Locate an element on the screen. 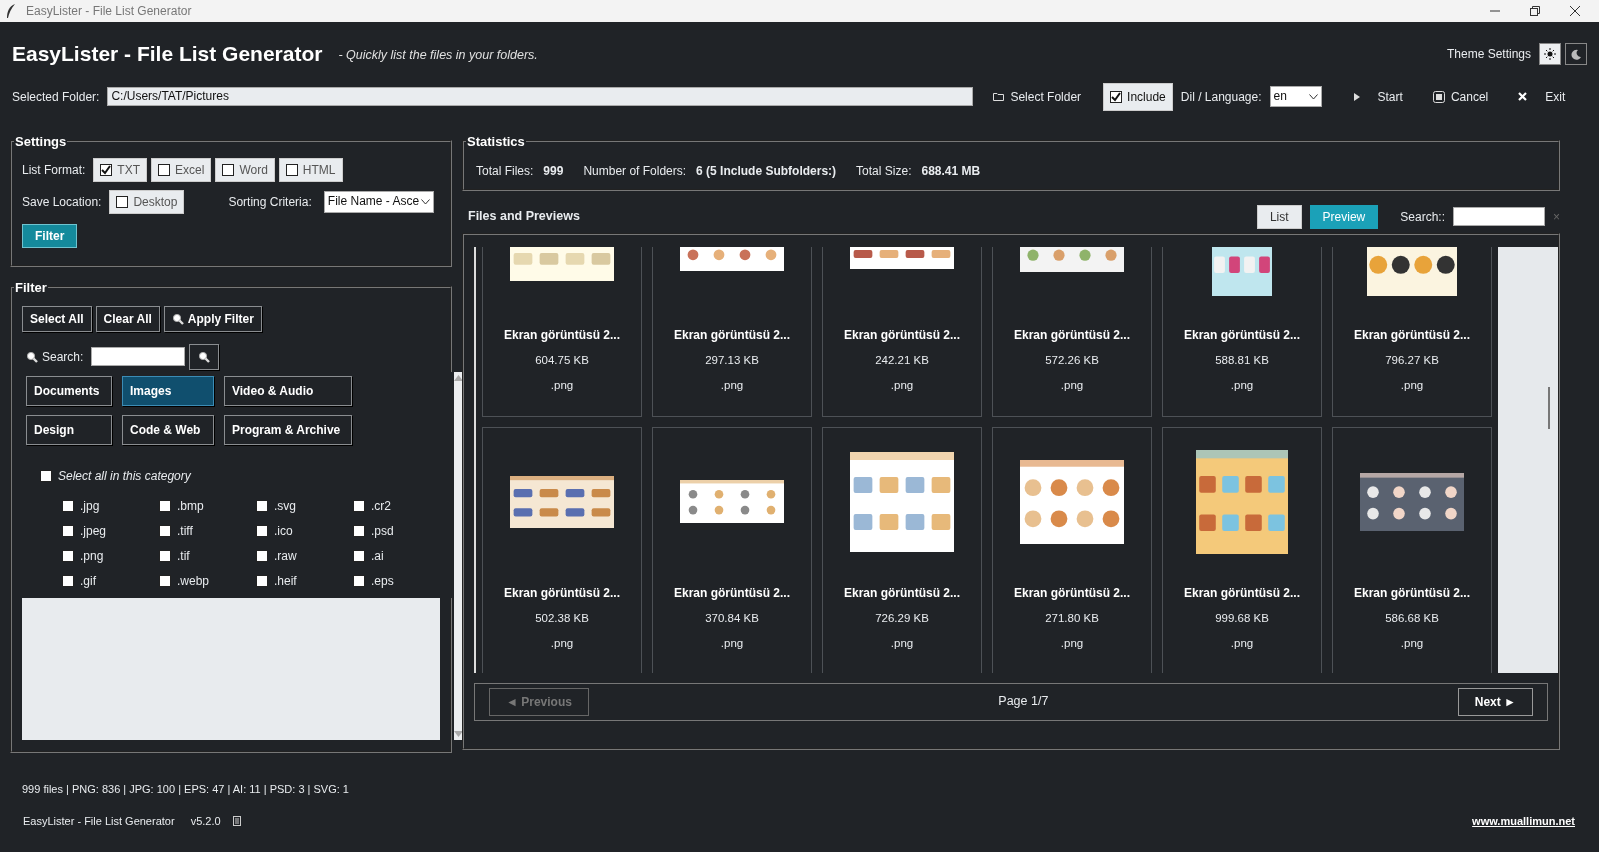  filter-action-button: Apply Filter is located at coordinates (212, 318).